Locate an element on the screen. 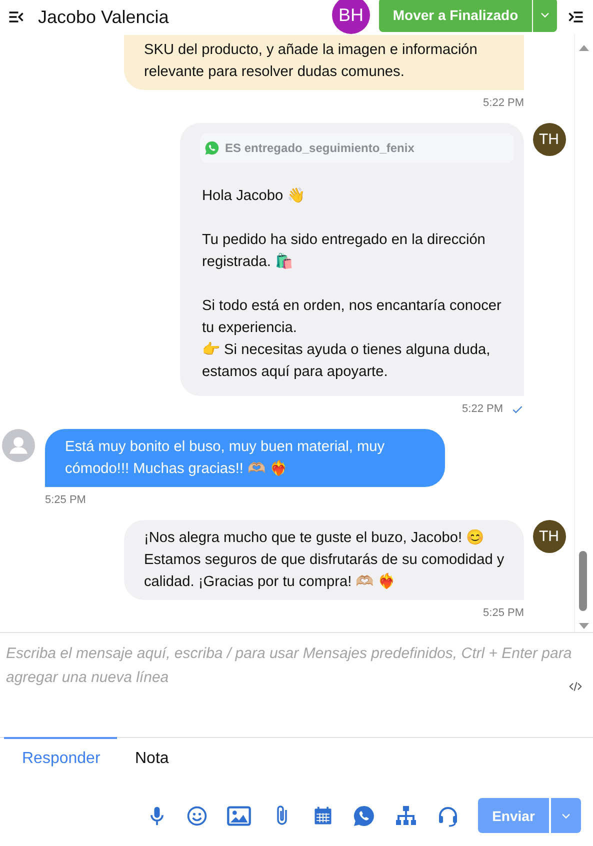  send-button: Enviar is located at coordinates (513, 815).